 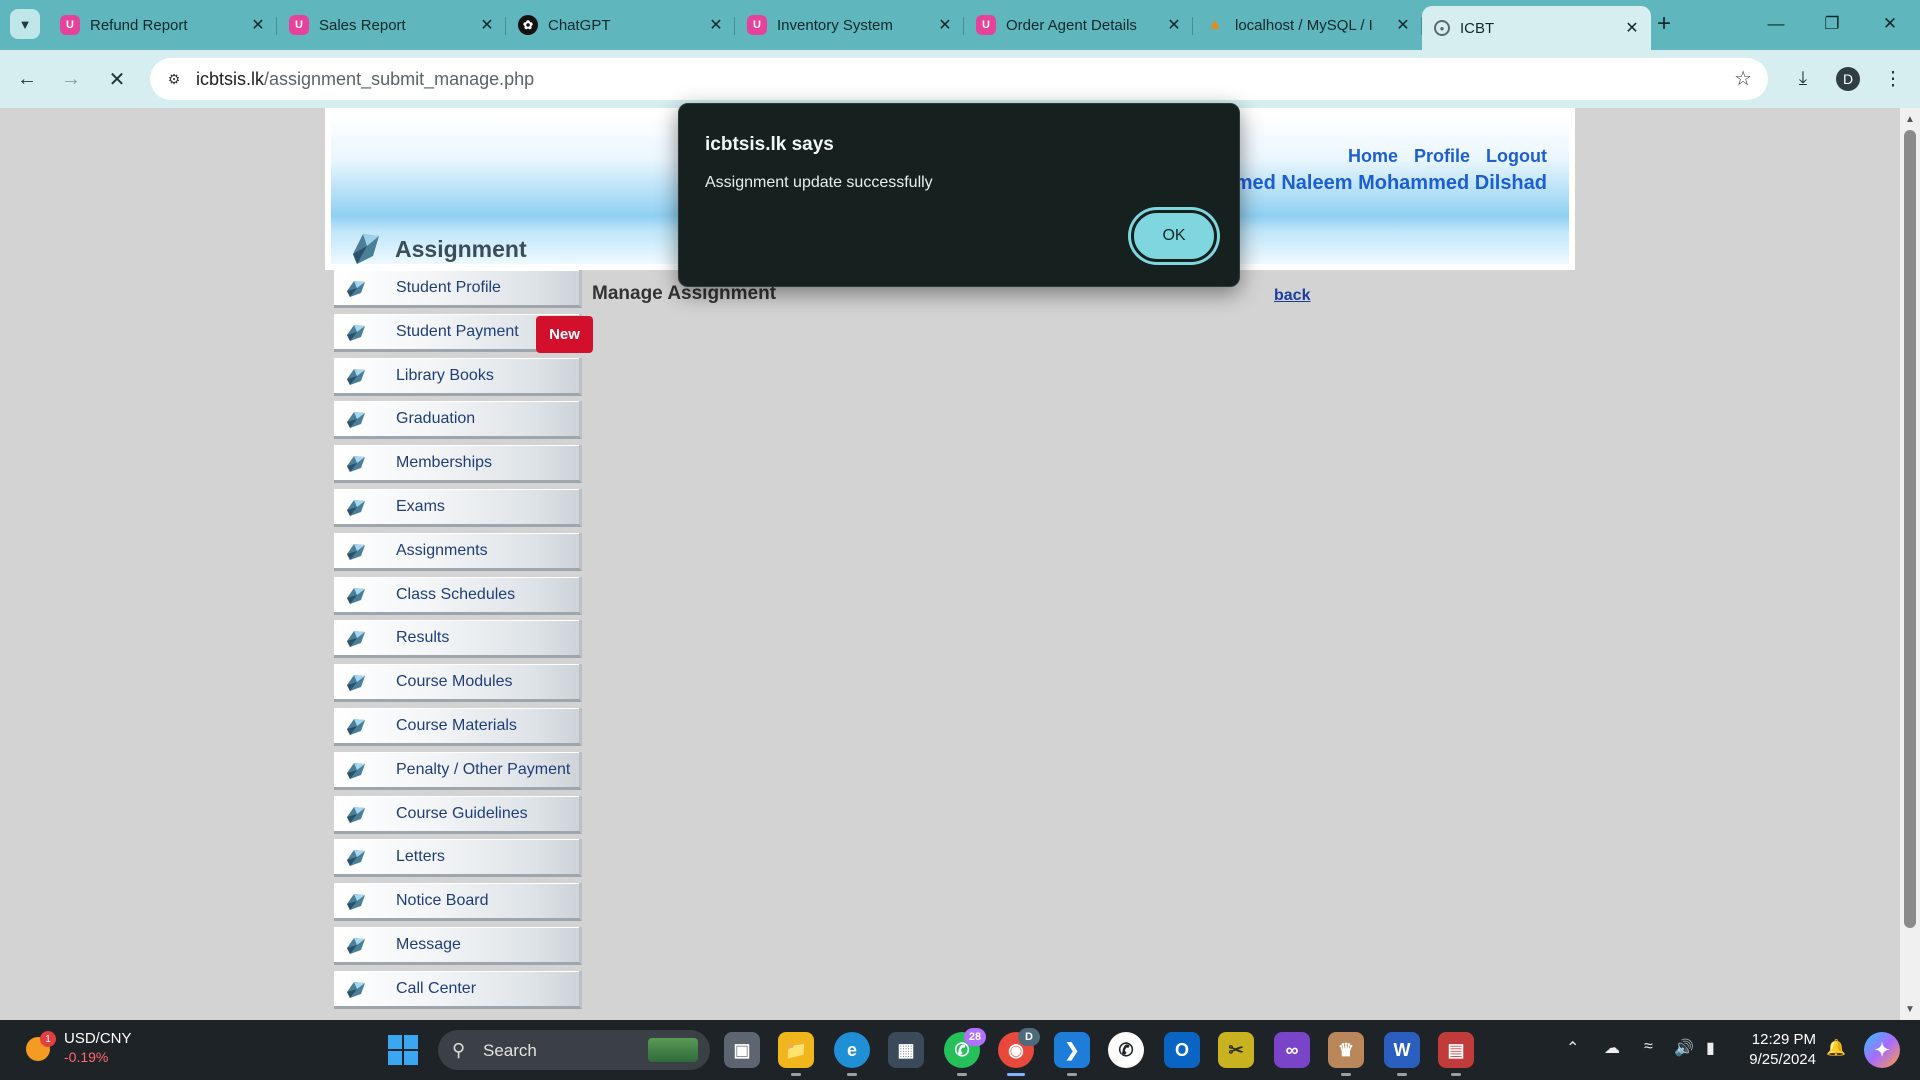 I want to click on store-icon: ▦, so click(x=906, y=1050).